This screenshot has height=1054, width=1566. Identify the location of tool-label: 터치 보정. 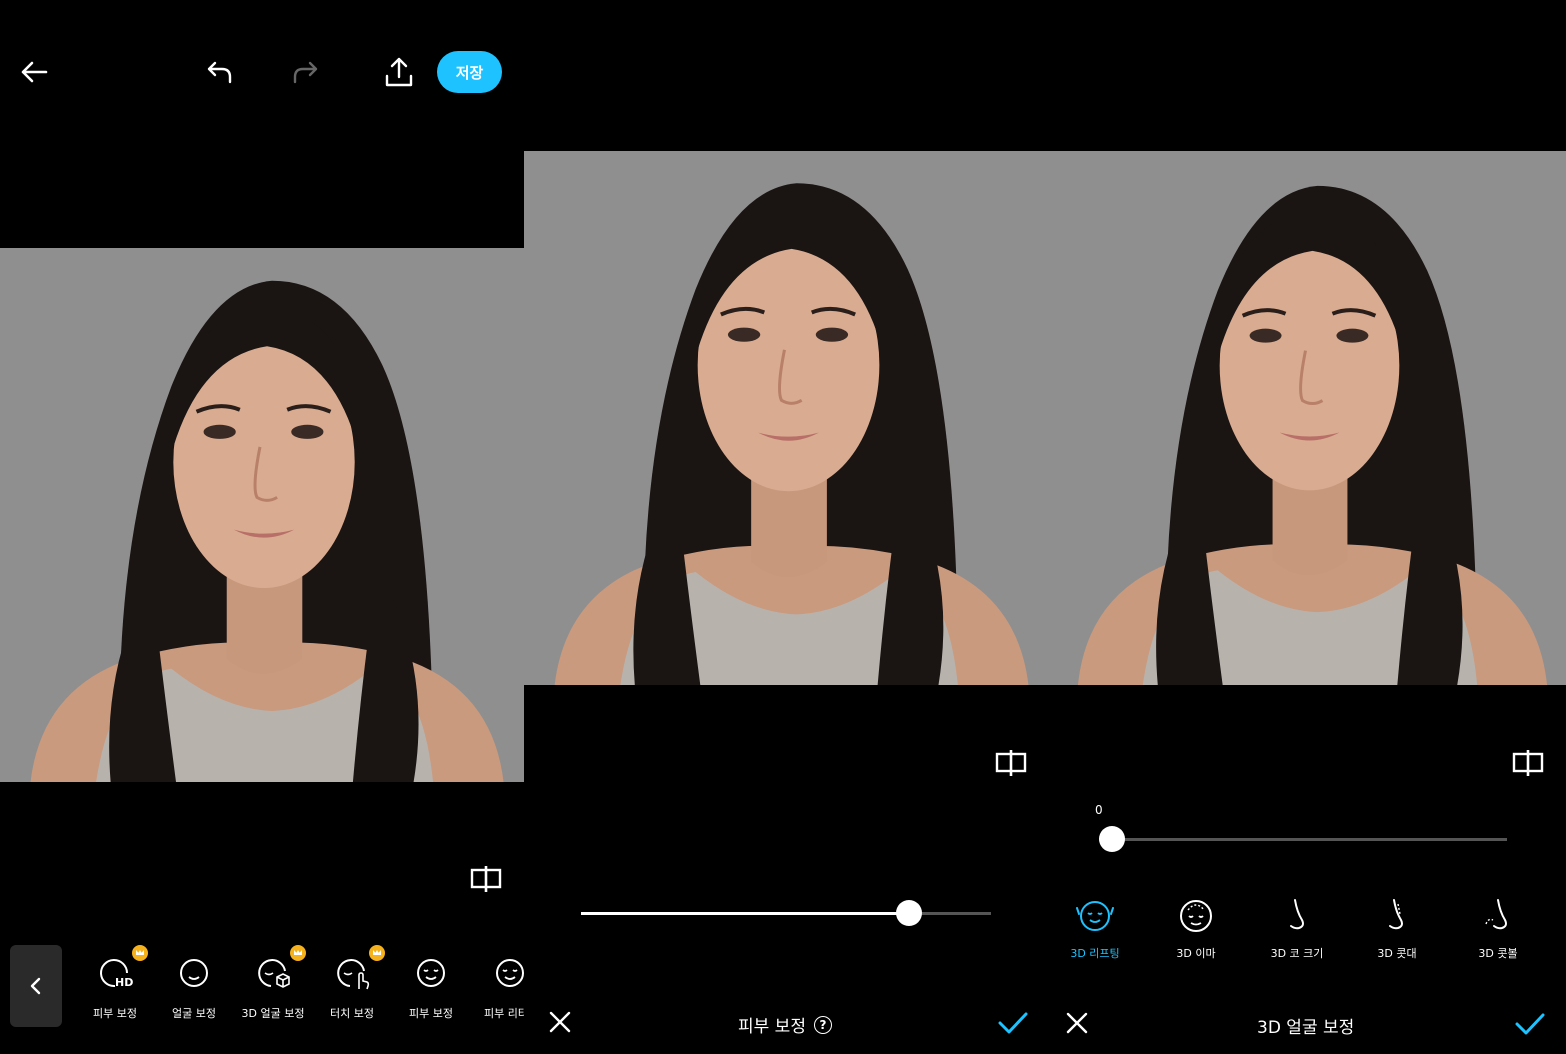
(352, 1013).